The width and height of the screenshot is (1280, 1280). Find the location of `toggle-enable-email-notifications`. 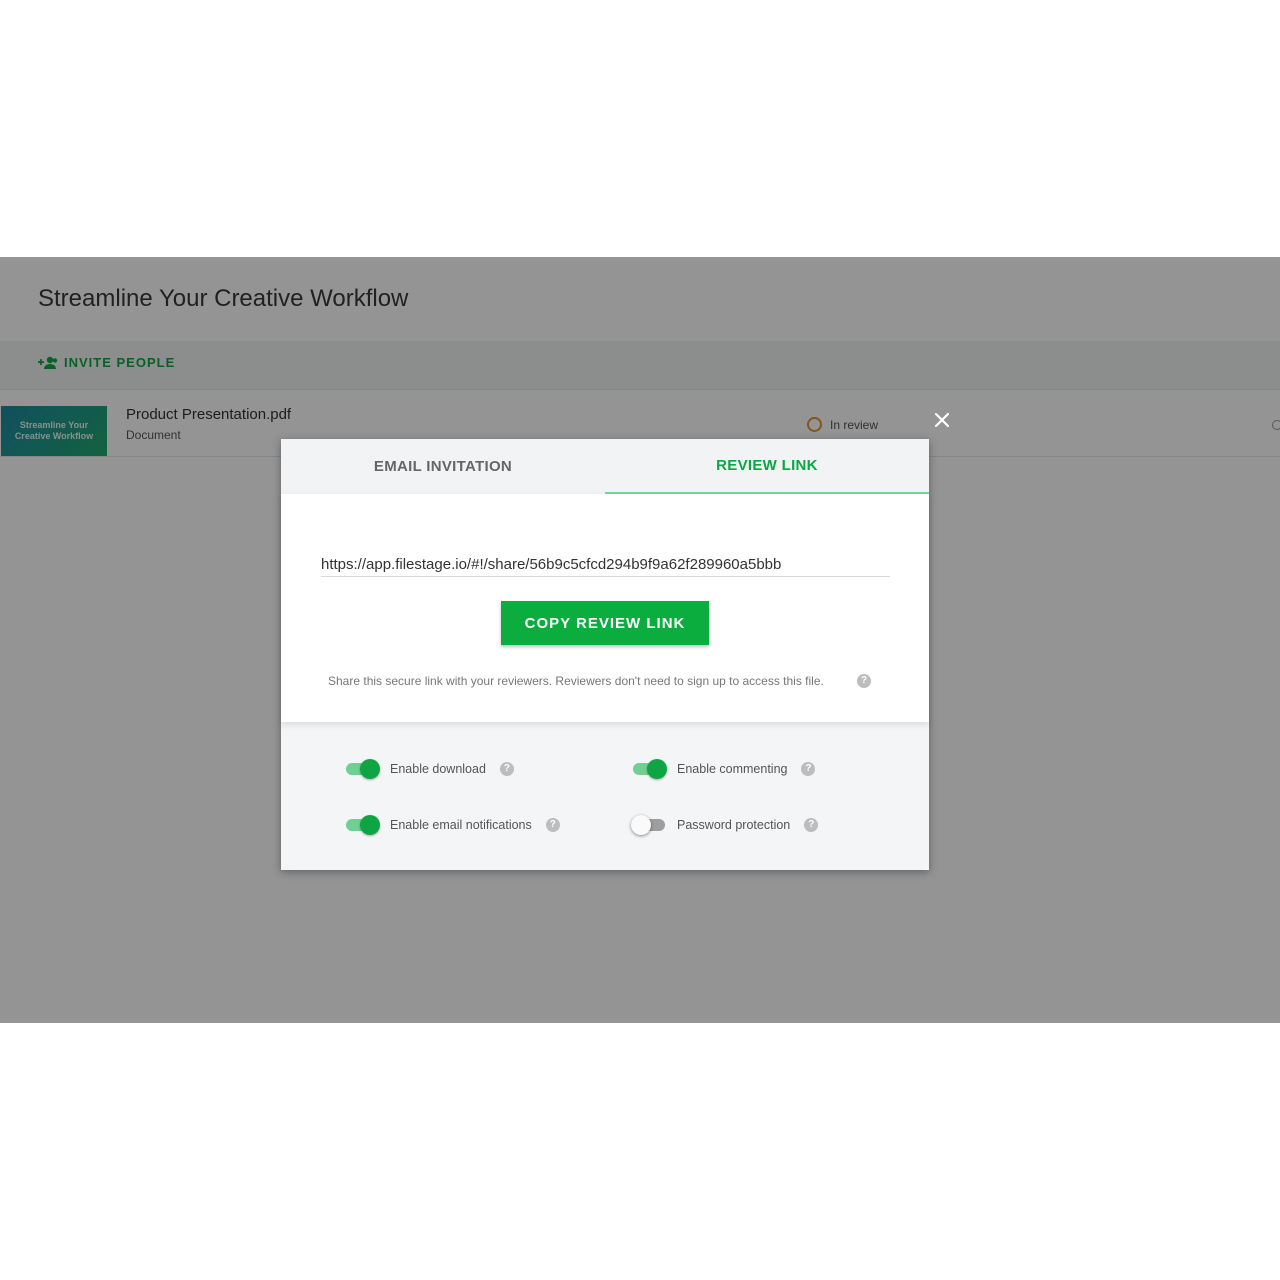

toggle-enable-email-notifications is located at coordinates (363, 825).